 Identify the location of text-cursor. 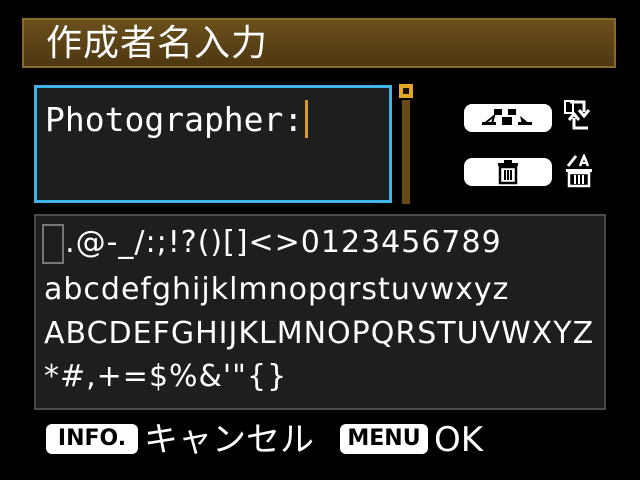
(307, 119).